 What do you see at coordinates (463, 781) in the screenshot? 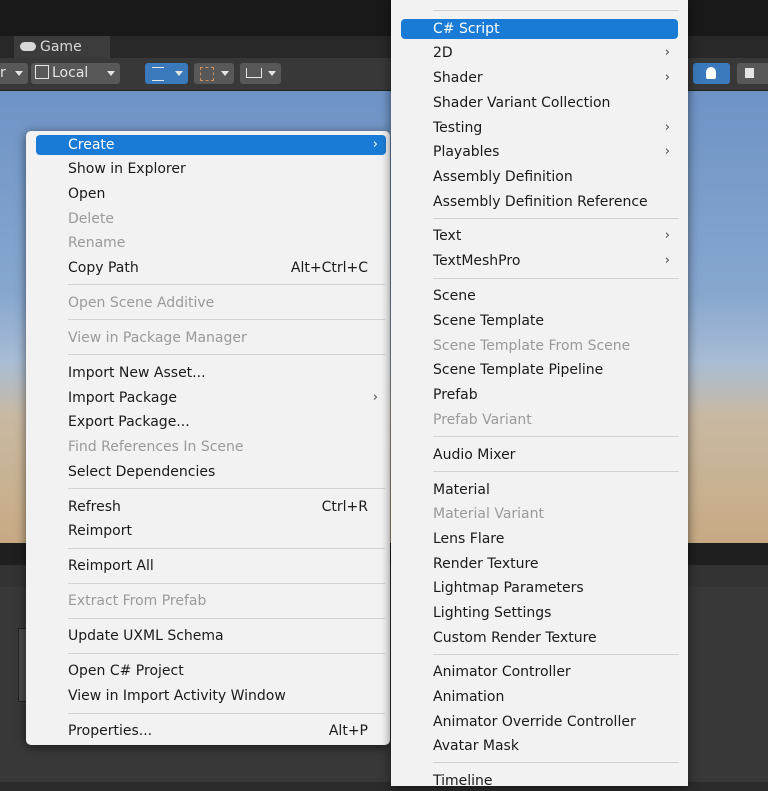
I see `menu-item-label: Timeline` at bounding box center [463, 781].